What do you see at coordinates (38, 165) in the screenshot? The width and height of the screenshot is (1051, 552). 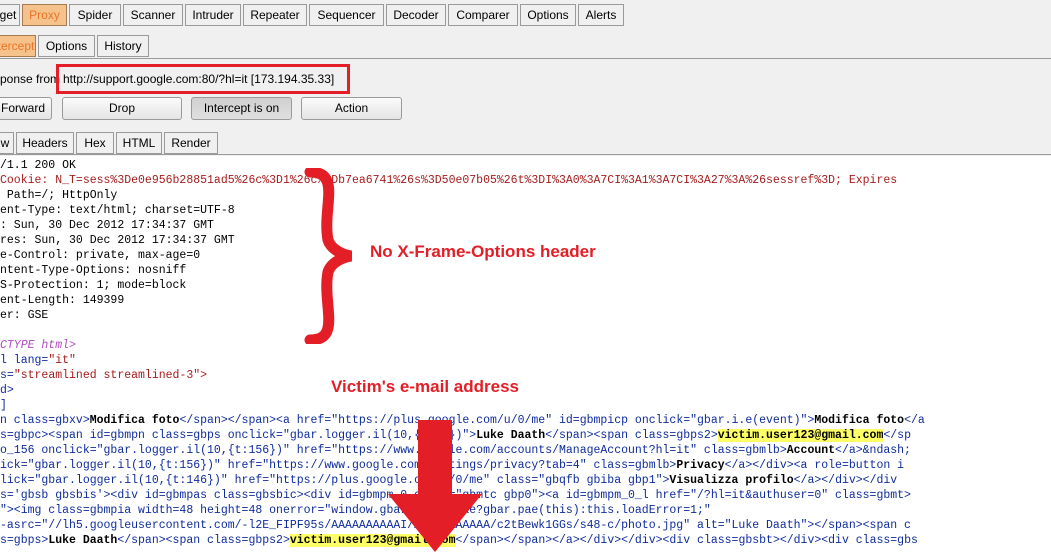 I see `header-line: /1.1 200 OK` at bounding box center [38, 165].